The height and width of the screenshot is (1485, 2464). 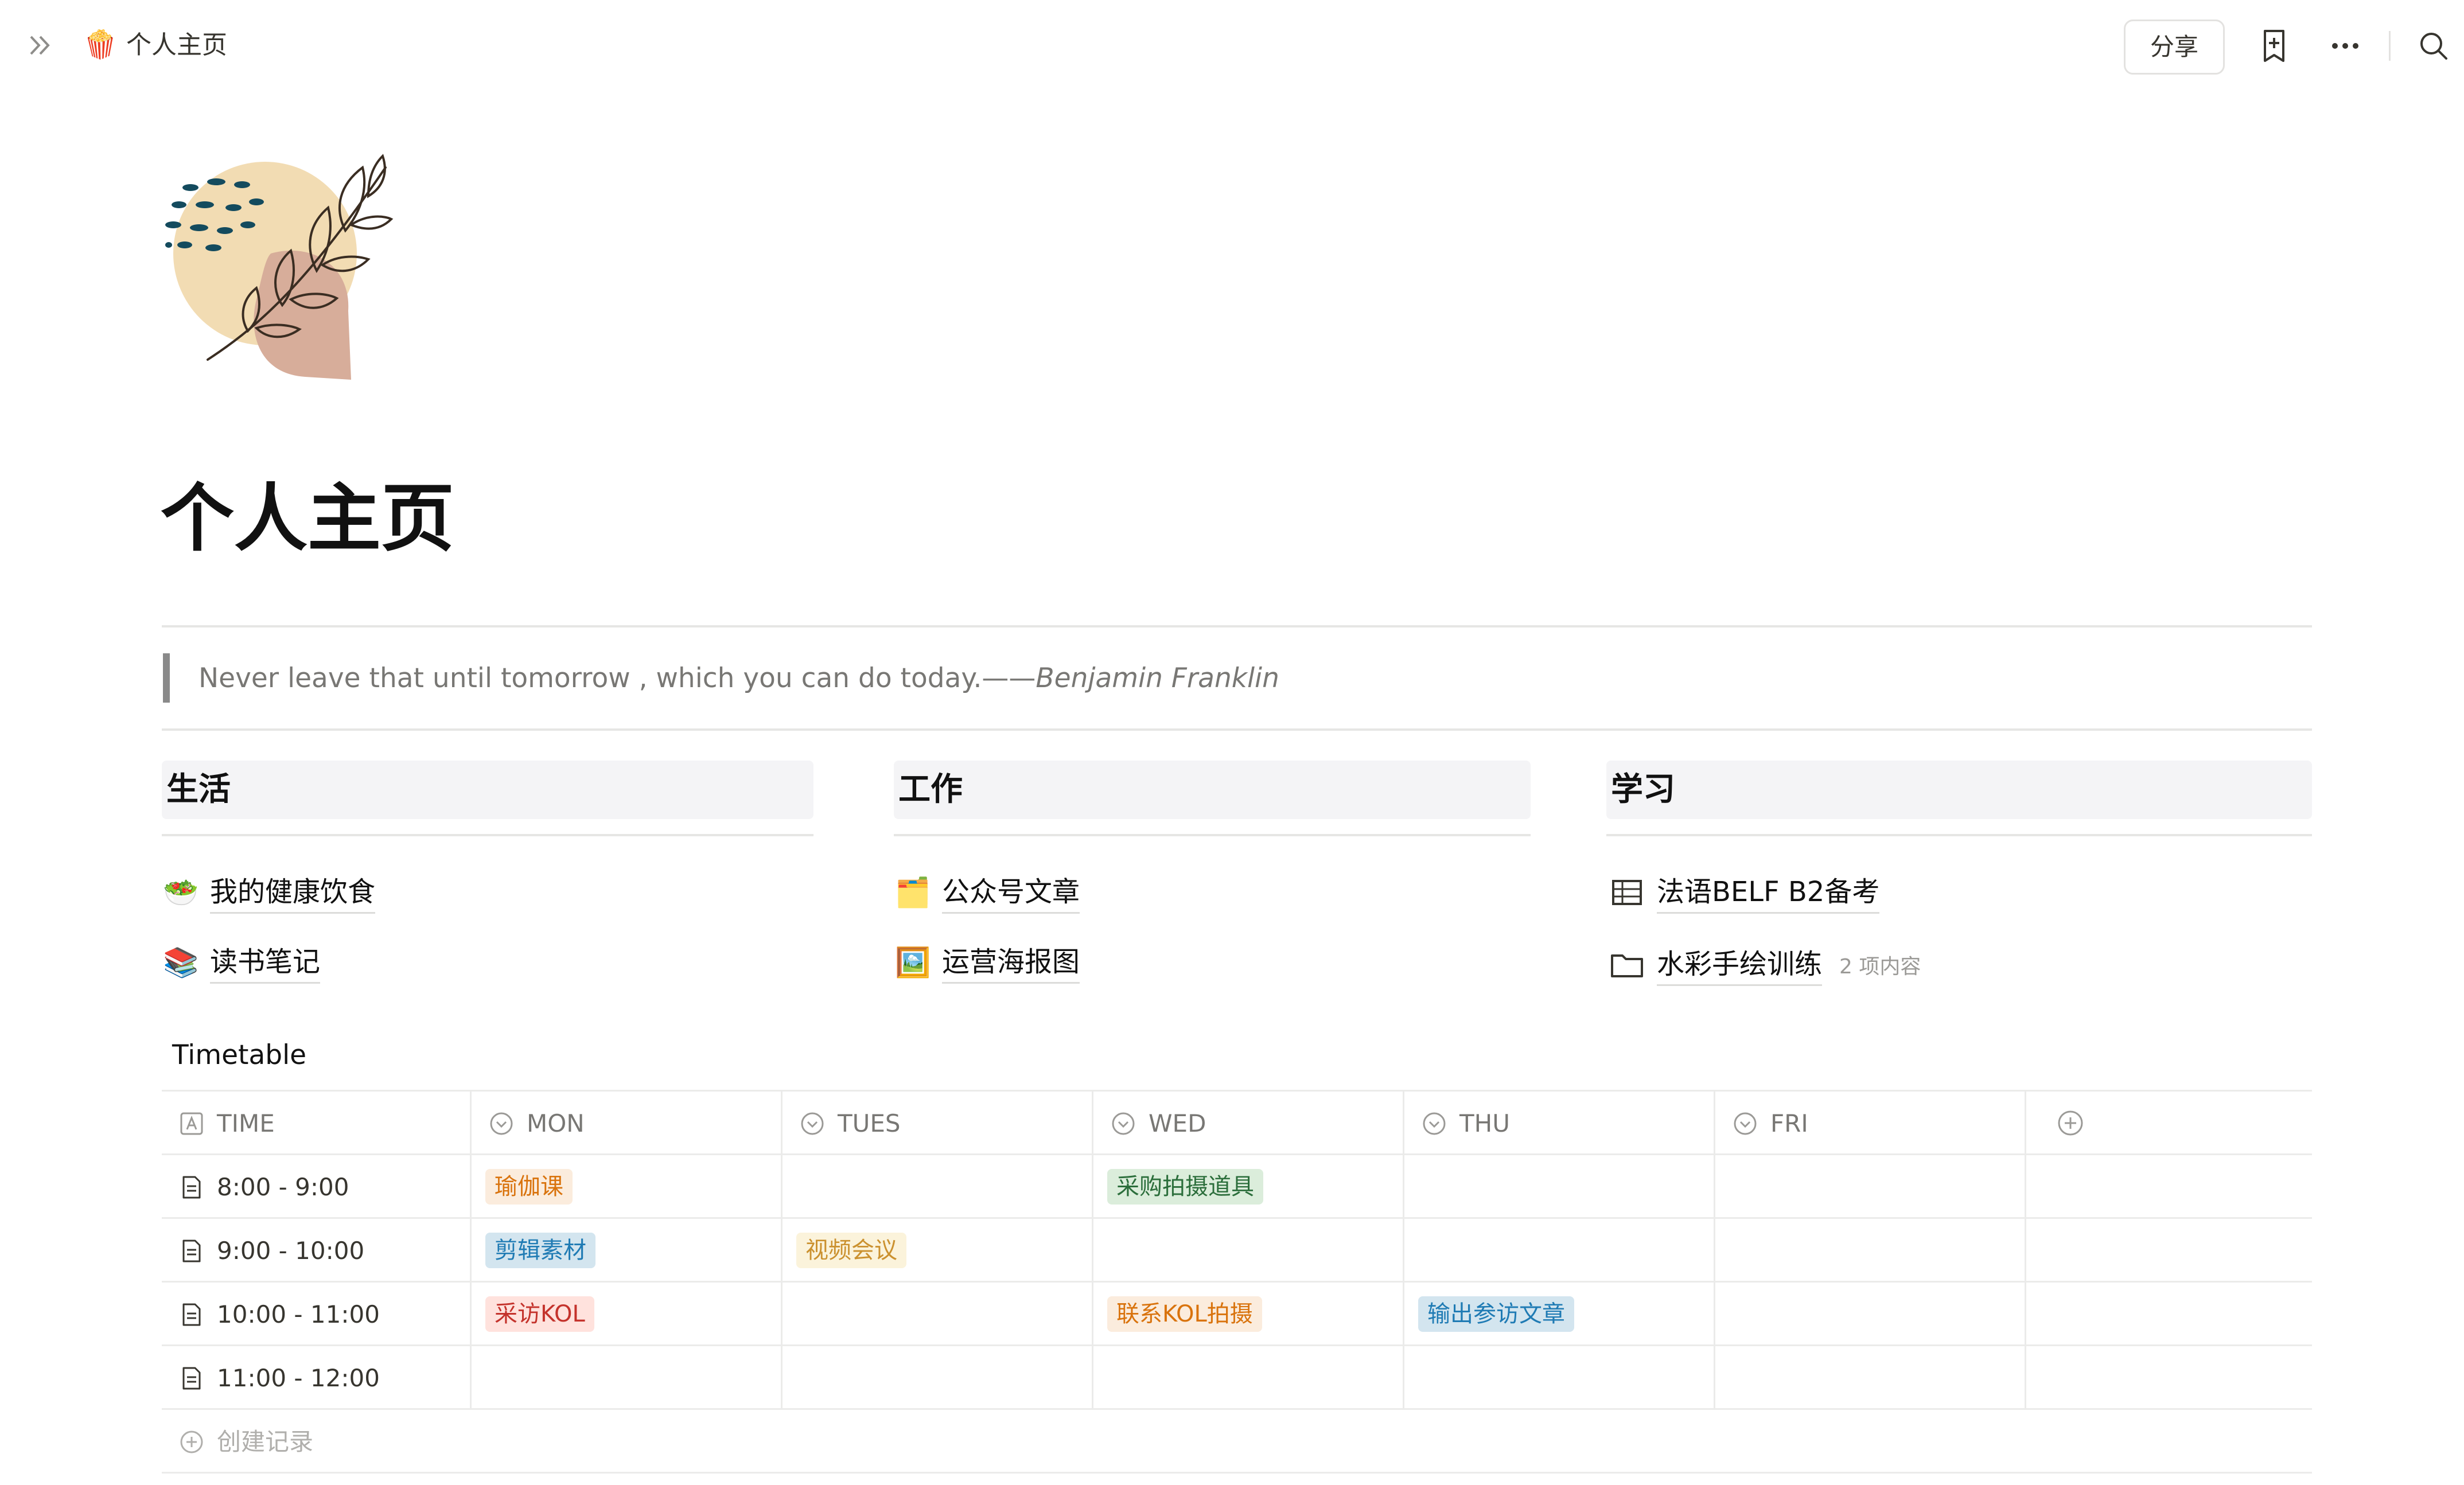 What do you see at coordinates (176, 45) in the screenshot?
I see `breadcrumb-page-title: 个人主页` at bounding box center [176, 45].